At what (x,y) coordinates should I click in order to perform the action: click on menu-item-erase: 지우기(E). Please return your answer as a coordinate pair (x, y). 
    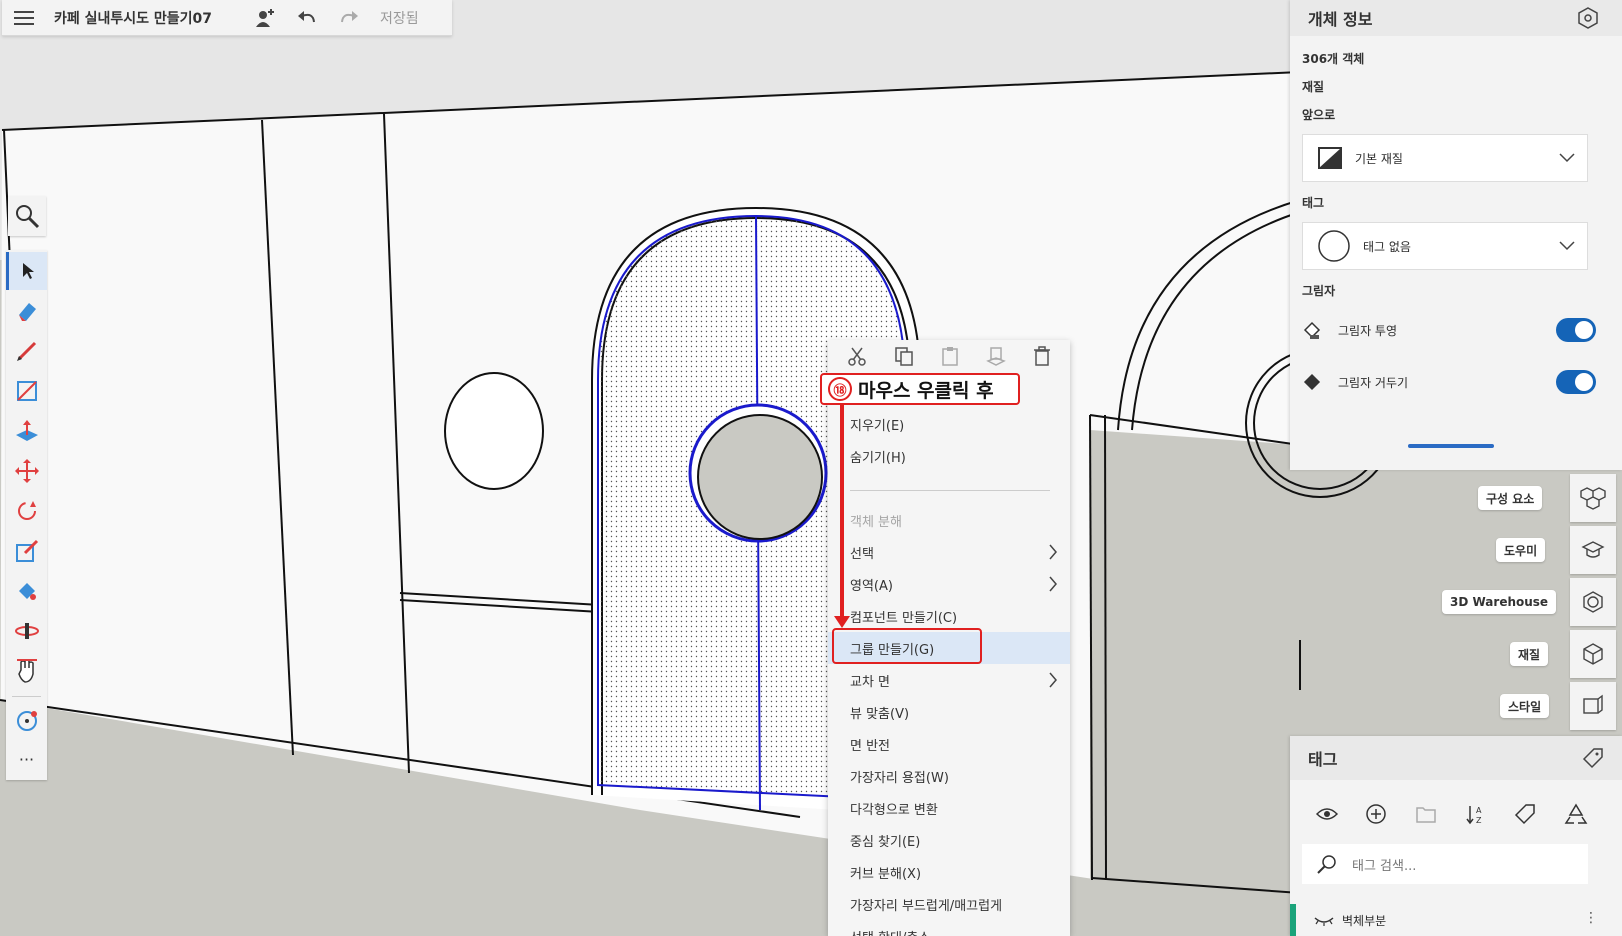
    Looking at the image, I should click on (949, 424).